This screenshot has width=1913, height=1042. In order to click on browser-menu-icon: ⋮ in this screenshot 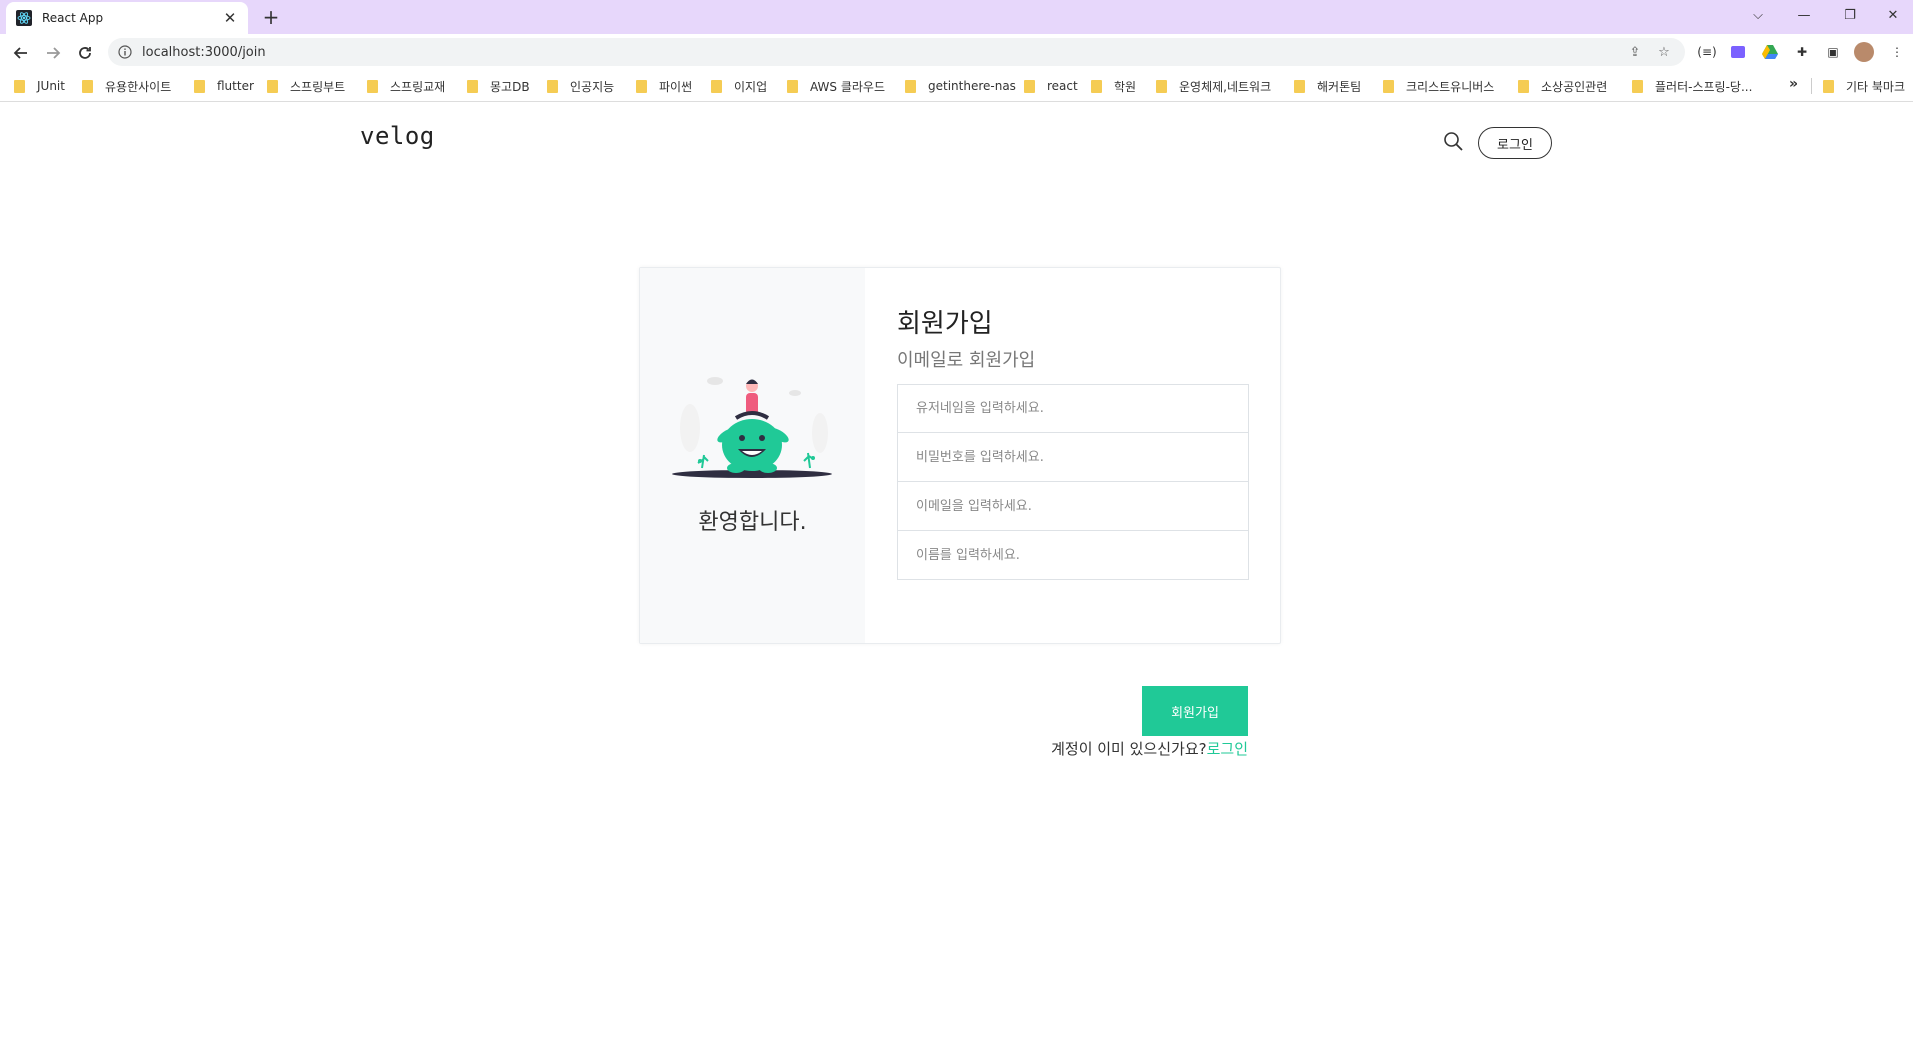, I will do `click(1897, 52)`.